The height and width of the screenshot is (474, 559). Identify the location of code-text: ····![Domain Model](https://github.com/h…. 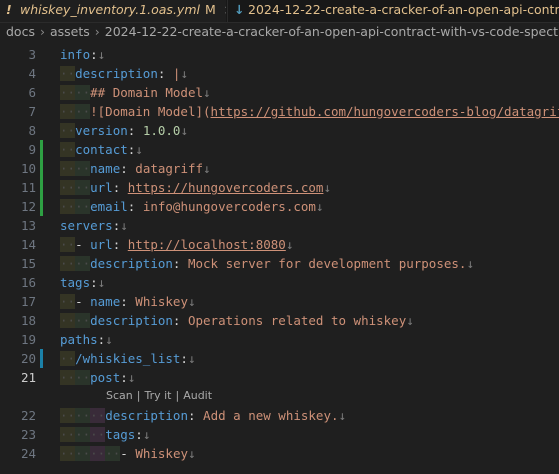
(309, 111).